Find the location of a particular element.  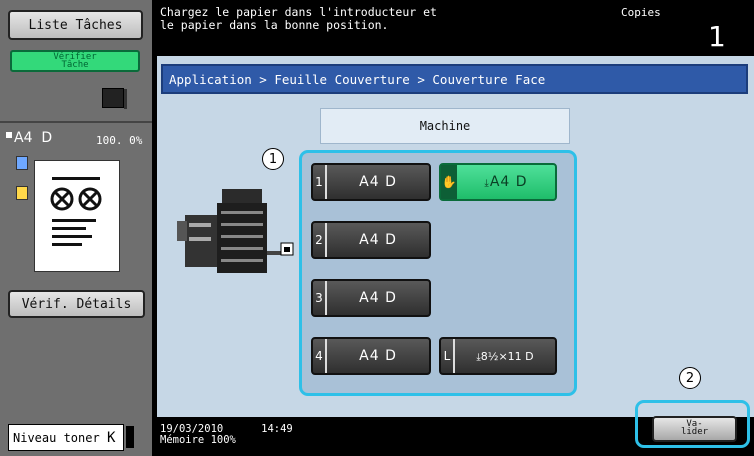

toner-level: Niveau toner K is located at coordinates (66, 437).